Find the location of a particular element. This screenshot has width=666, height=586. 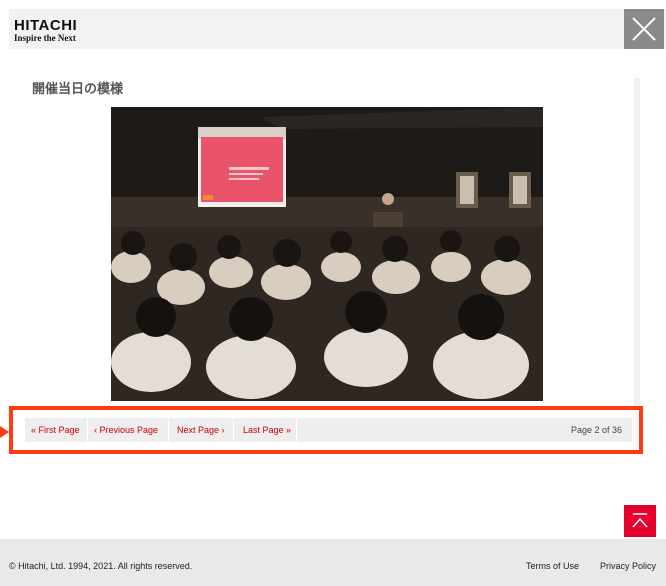

site-header: HITACHI Inspire the Next is located at coordinates (337, 29).